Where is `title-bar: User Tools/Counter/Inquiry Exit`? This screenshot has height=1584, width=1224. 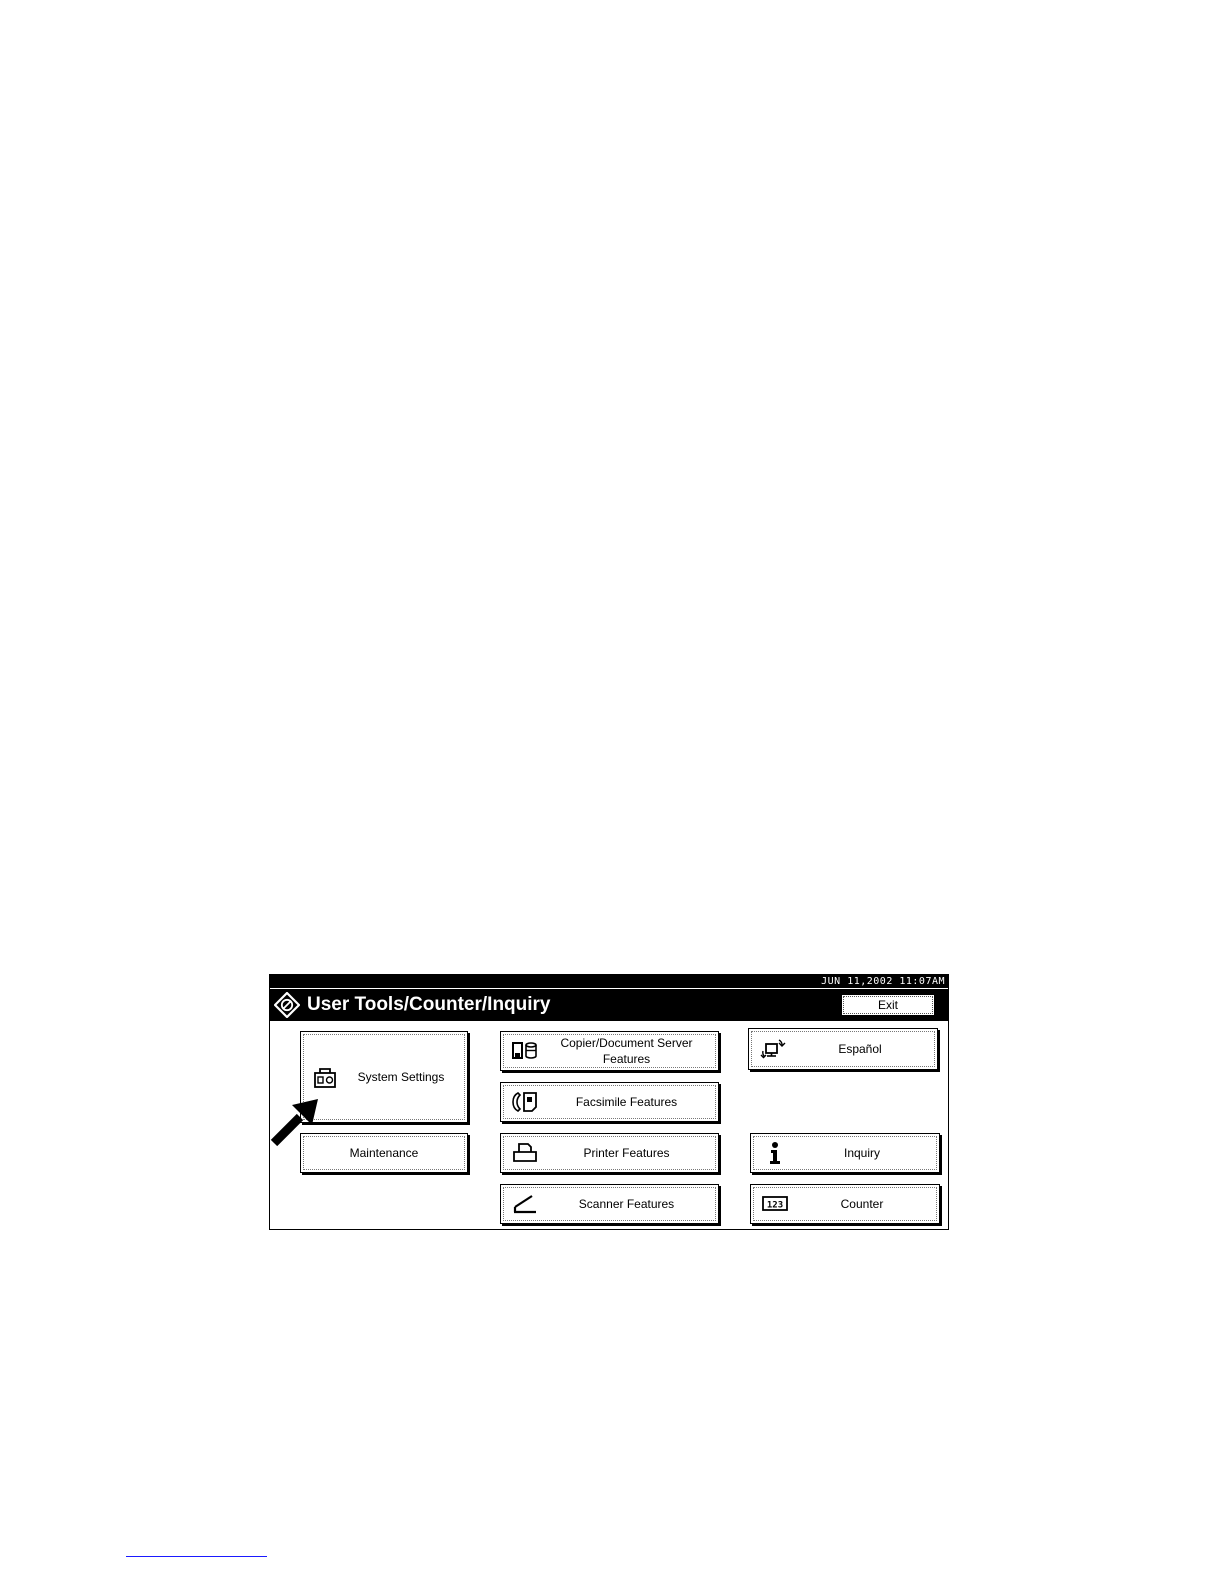
title-bar: User Tools/Counter/Inquiry Exit is located at coordinates (609, 1005).